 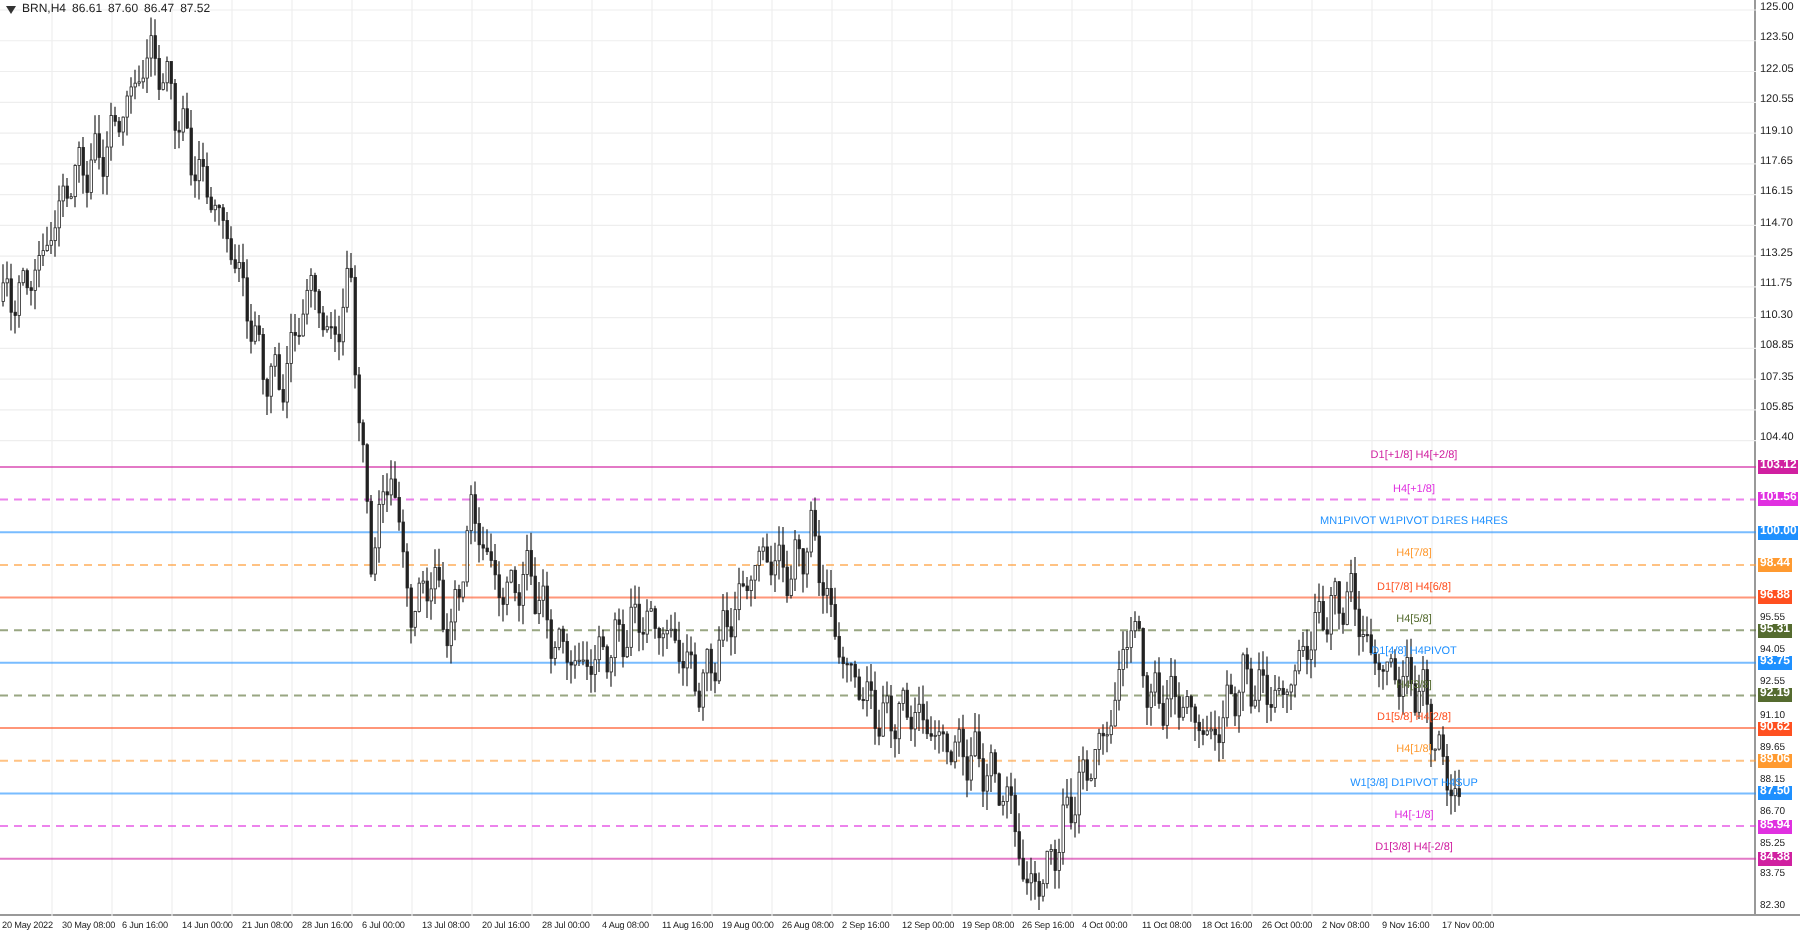 What do you see at coordinates (11, 10) in the screenshot?
I see `dropdown-icon` at bounding box center [11, 10].